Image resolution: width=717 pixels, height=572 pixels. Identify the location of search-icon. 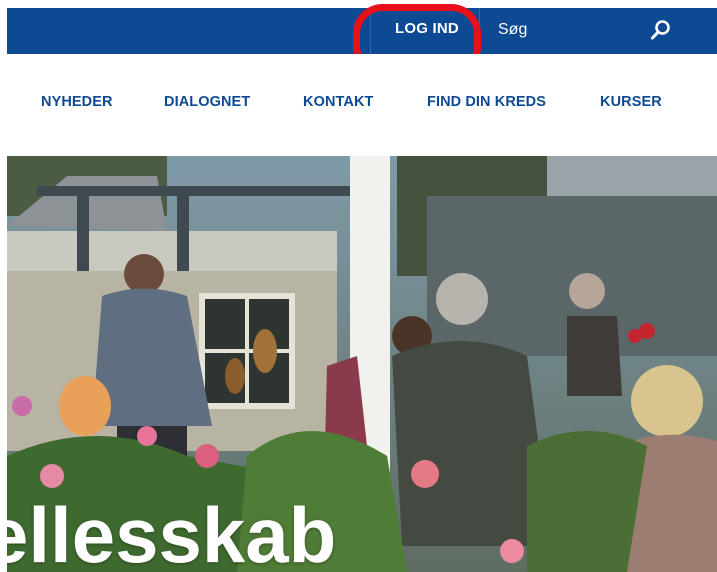
(661, 30).